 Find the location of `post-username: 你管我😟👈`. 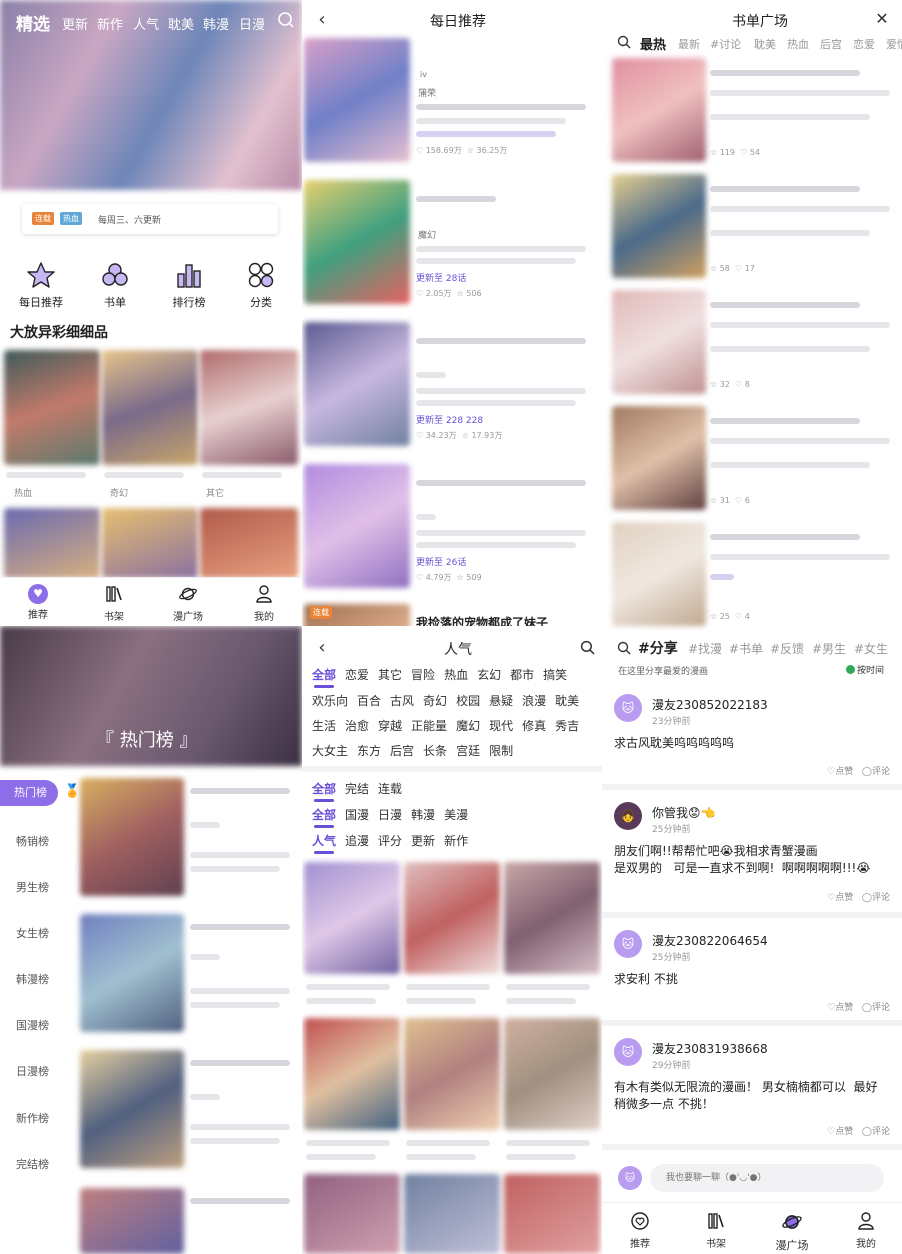

post-username: 你管我😟👈 is located at coordinates (683, 812).